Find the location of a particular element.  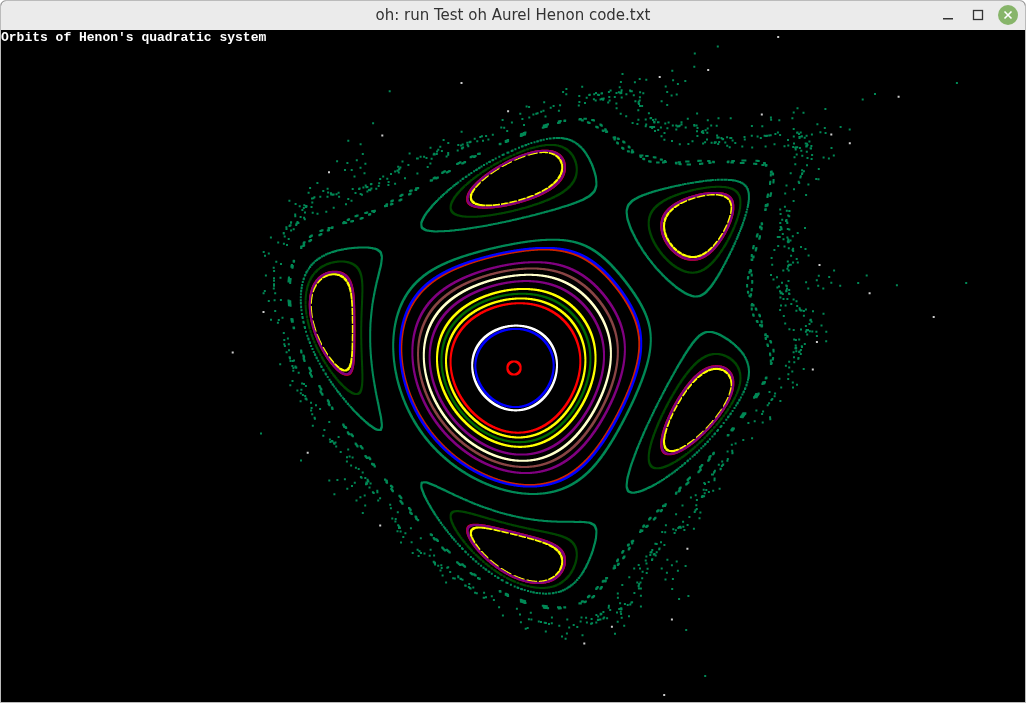

plot-title: Orbits of Henon's quadratic system is located at coordinates (134, 38).